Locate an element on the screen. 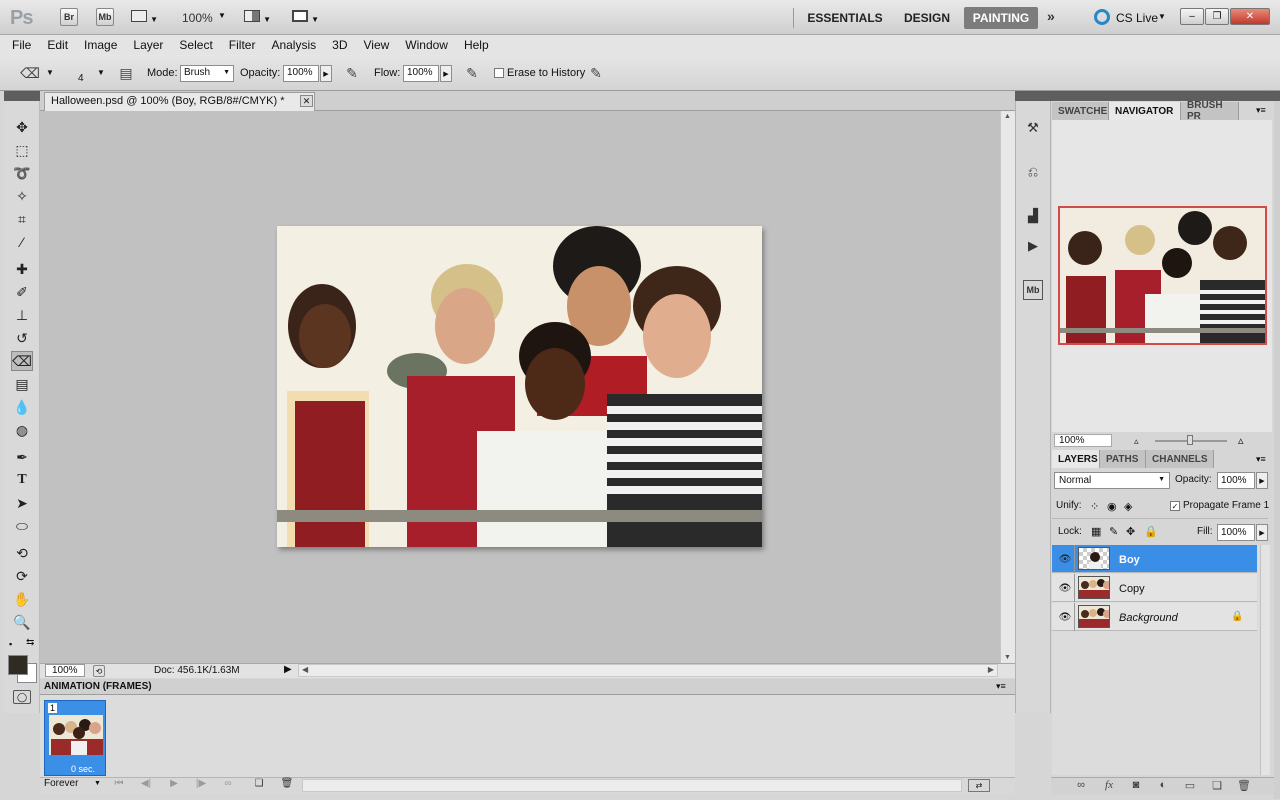 This screenshot has width=1280, height=800. tab-paths: PATHS is located at coordinates (1123, 459).